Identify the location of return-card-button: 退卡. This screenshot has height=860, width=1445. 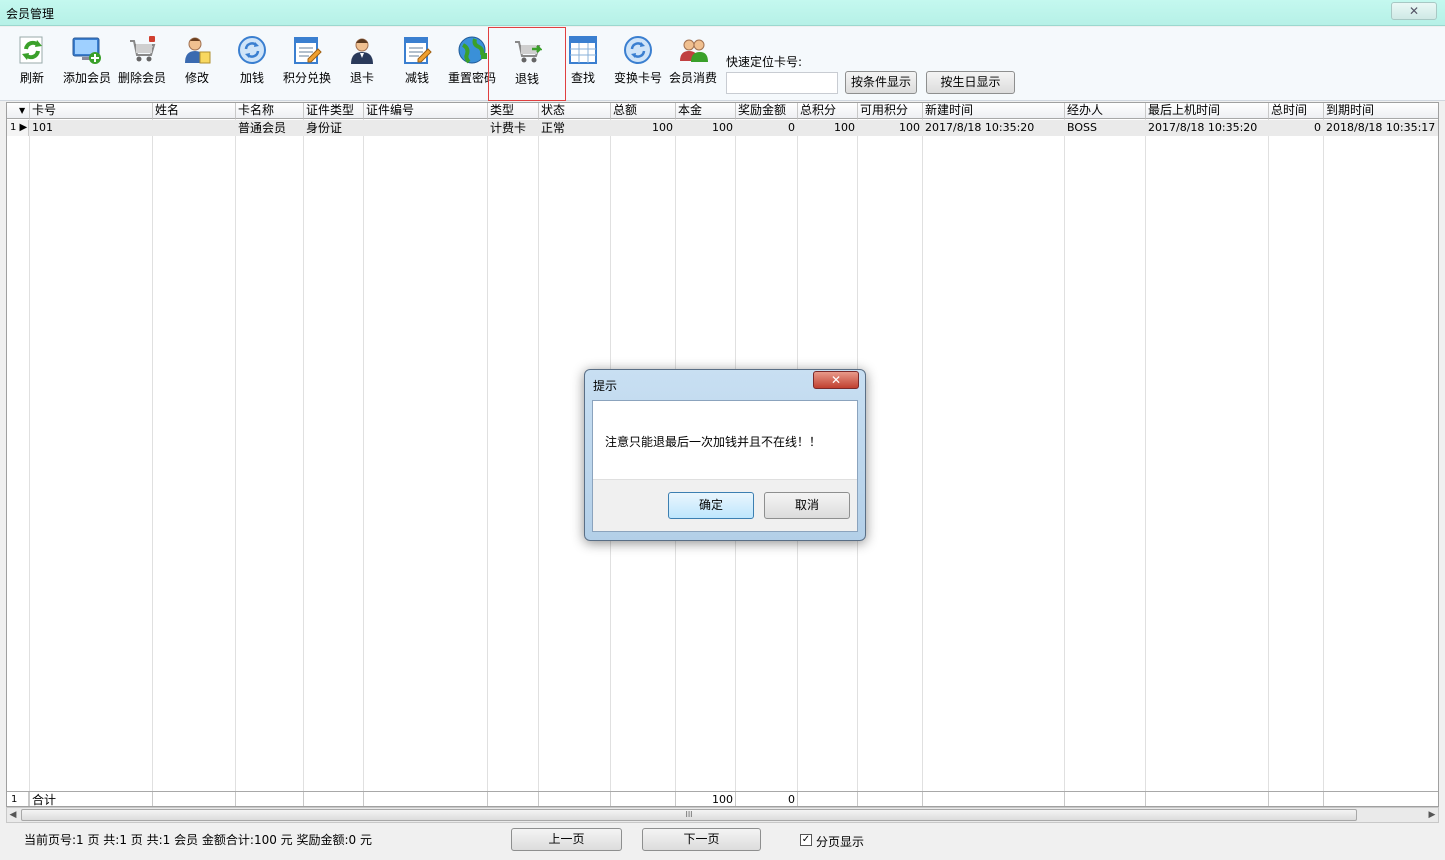
(362, 65).